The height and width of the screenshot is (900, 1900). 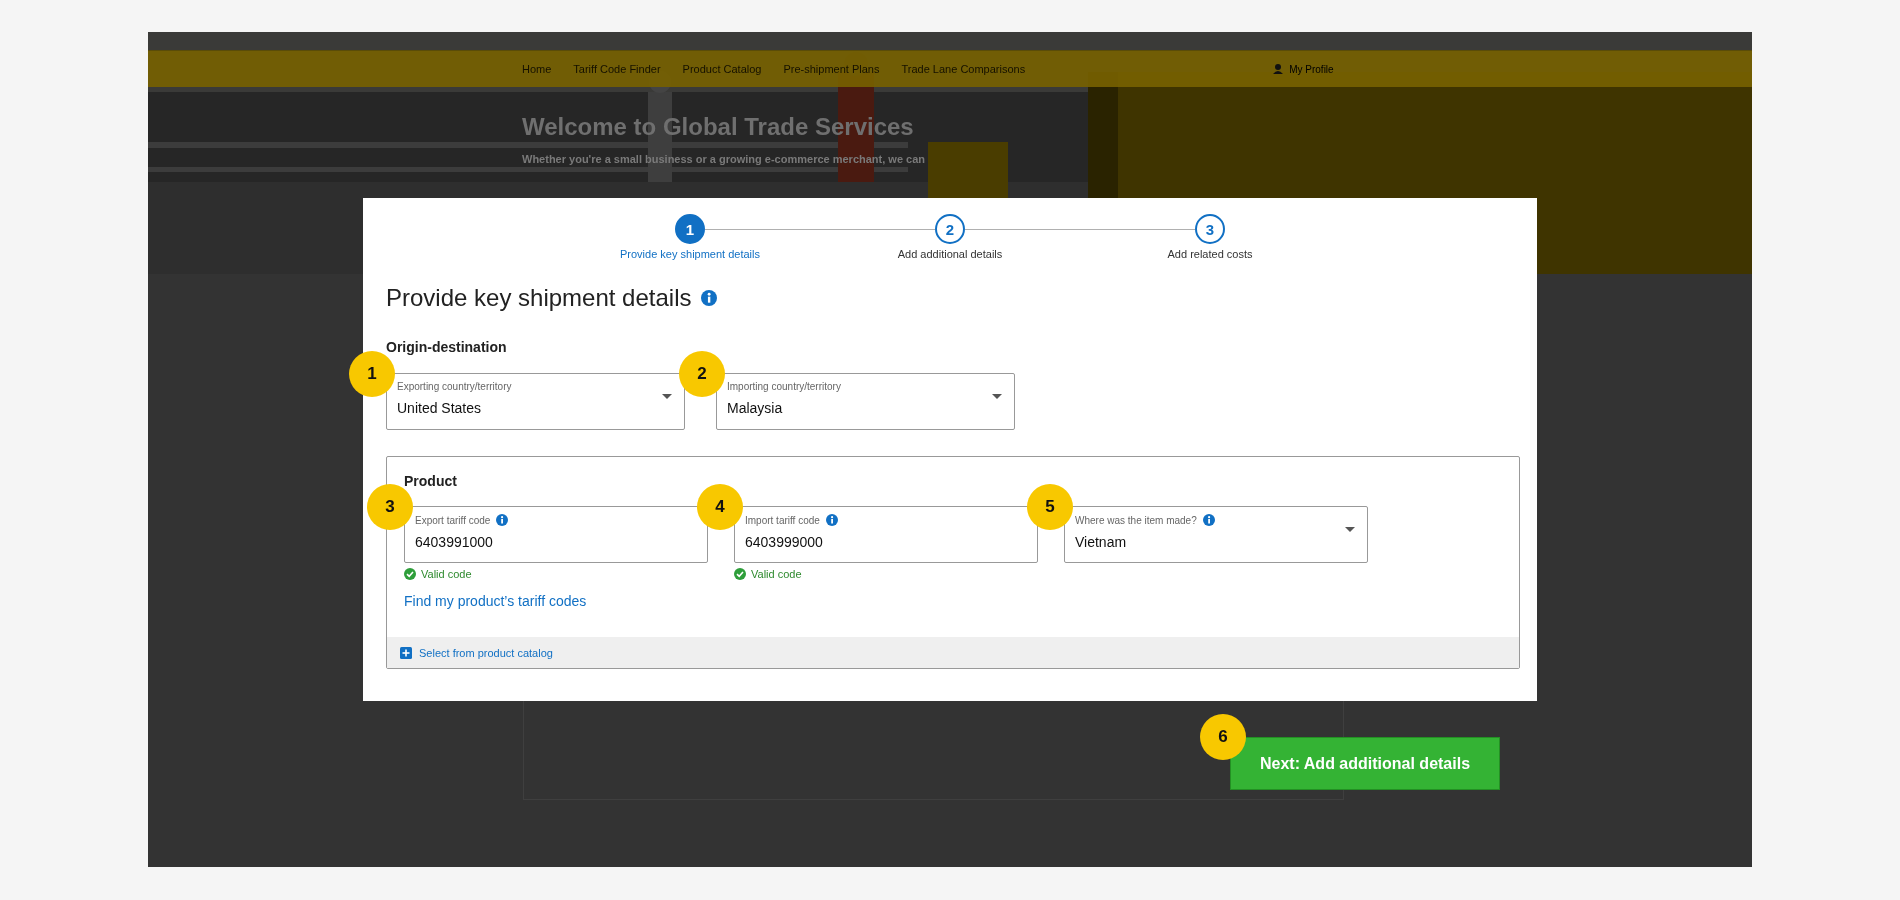 What do you see at coordinates (454, 386) in the screenshot?
I see `field-label: Exporting country/territory` at bounding box center [454, 386].